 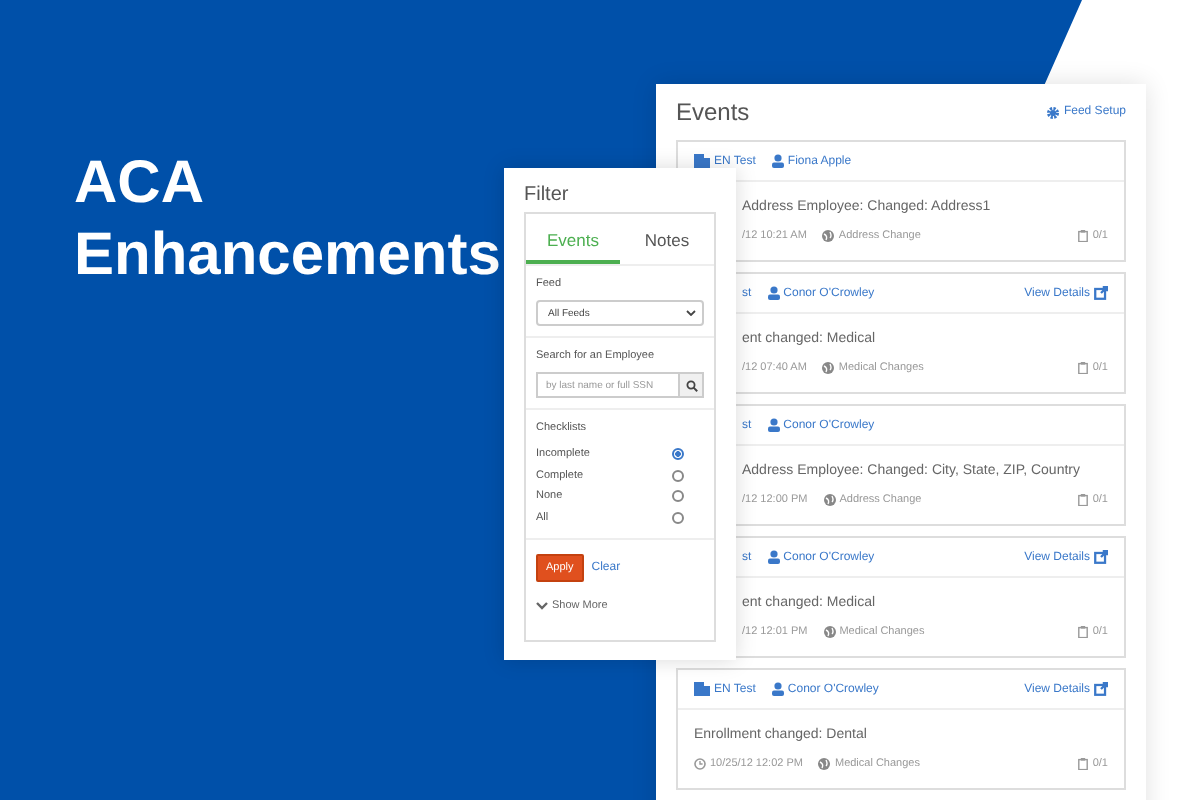 What do you see at coordinates (542, 606) in the screenshot?
I see `chevron-down-icon` at bounding box center [542, 606].